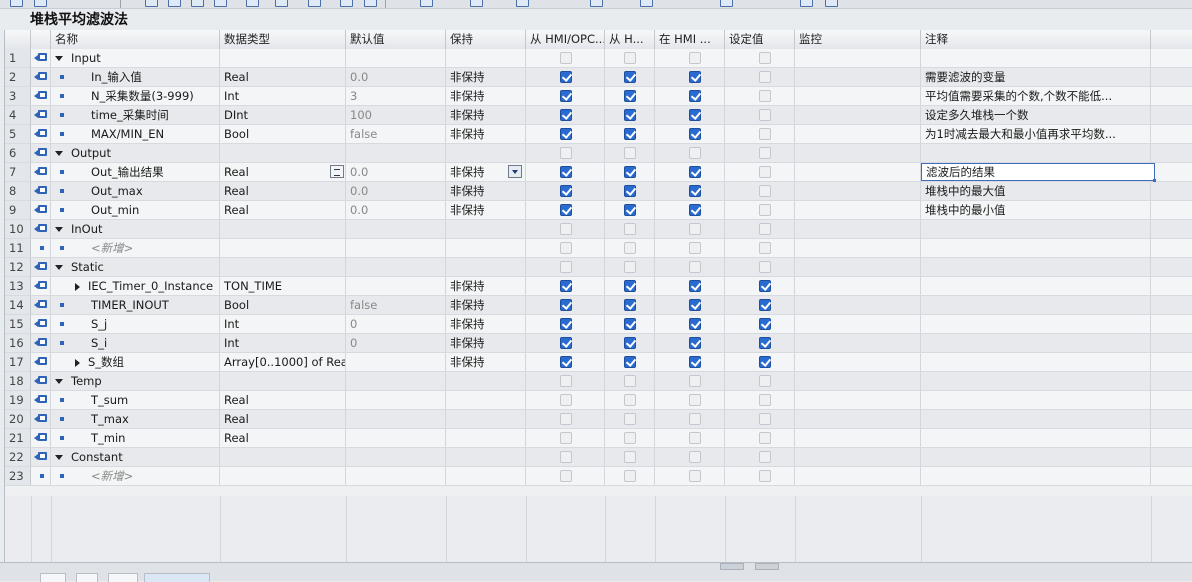  Describe the element at coordinates (283, 362) in the screenshot. I see `data-type-cell: Array[0..1000] of Real` at that location.